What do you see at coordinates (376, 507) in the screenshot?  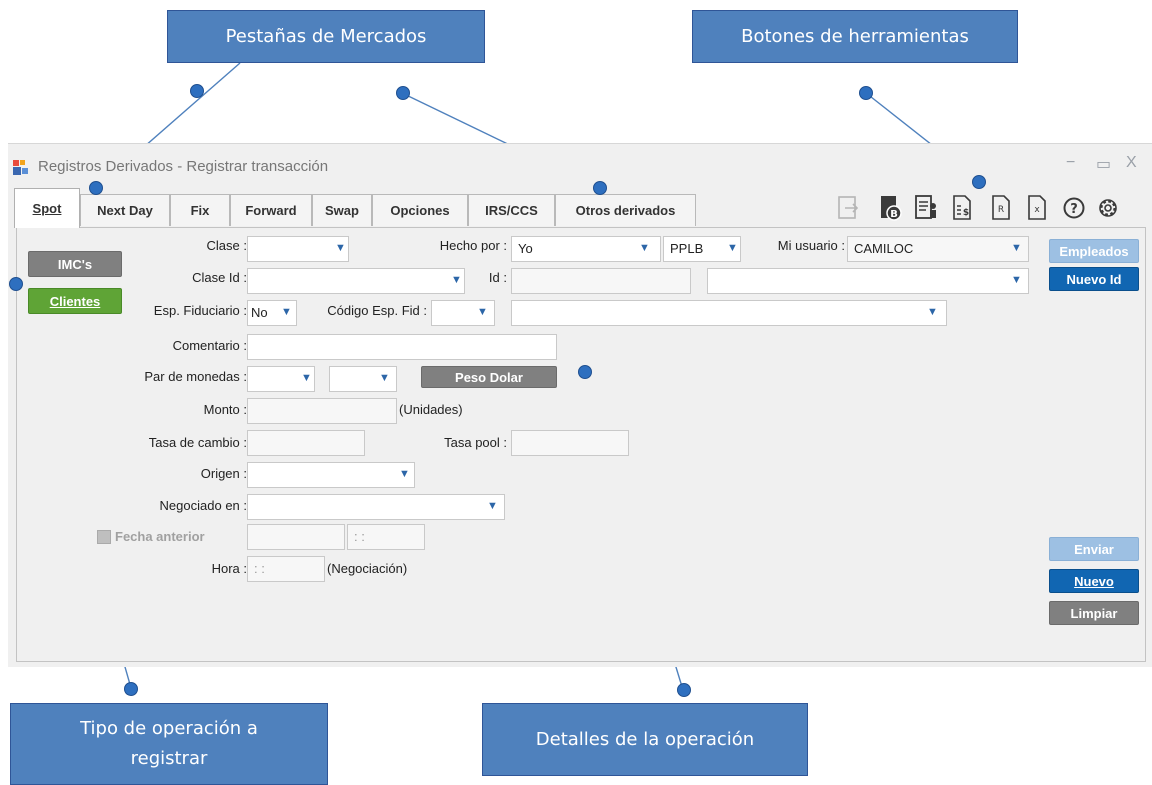 I see `negociado-select` at bounding box center [376, 507].